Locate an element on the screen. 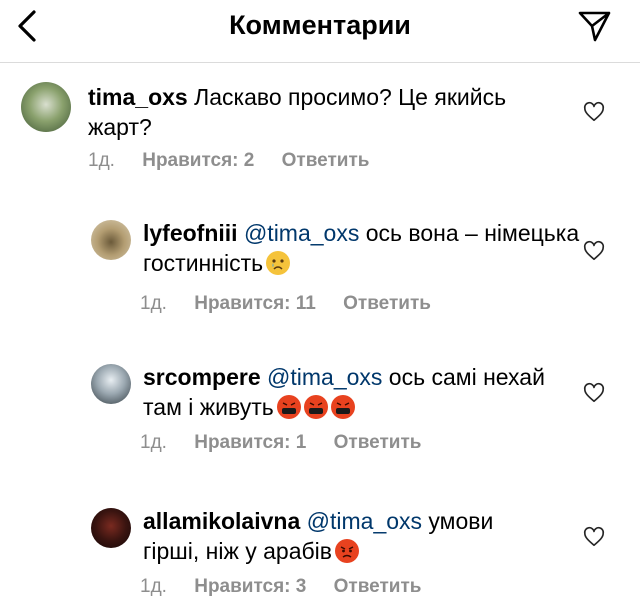 This screenshot has height=602, width=640. comment-username: lyfeofniii is located at coordinates (190, 233).